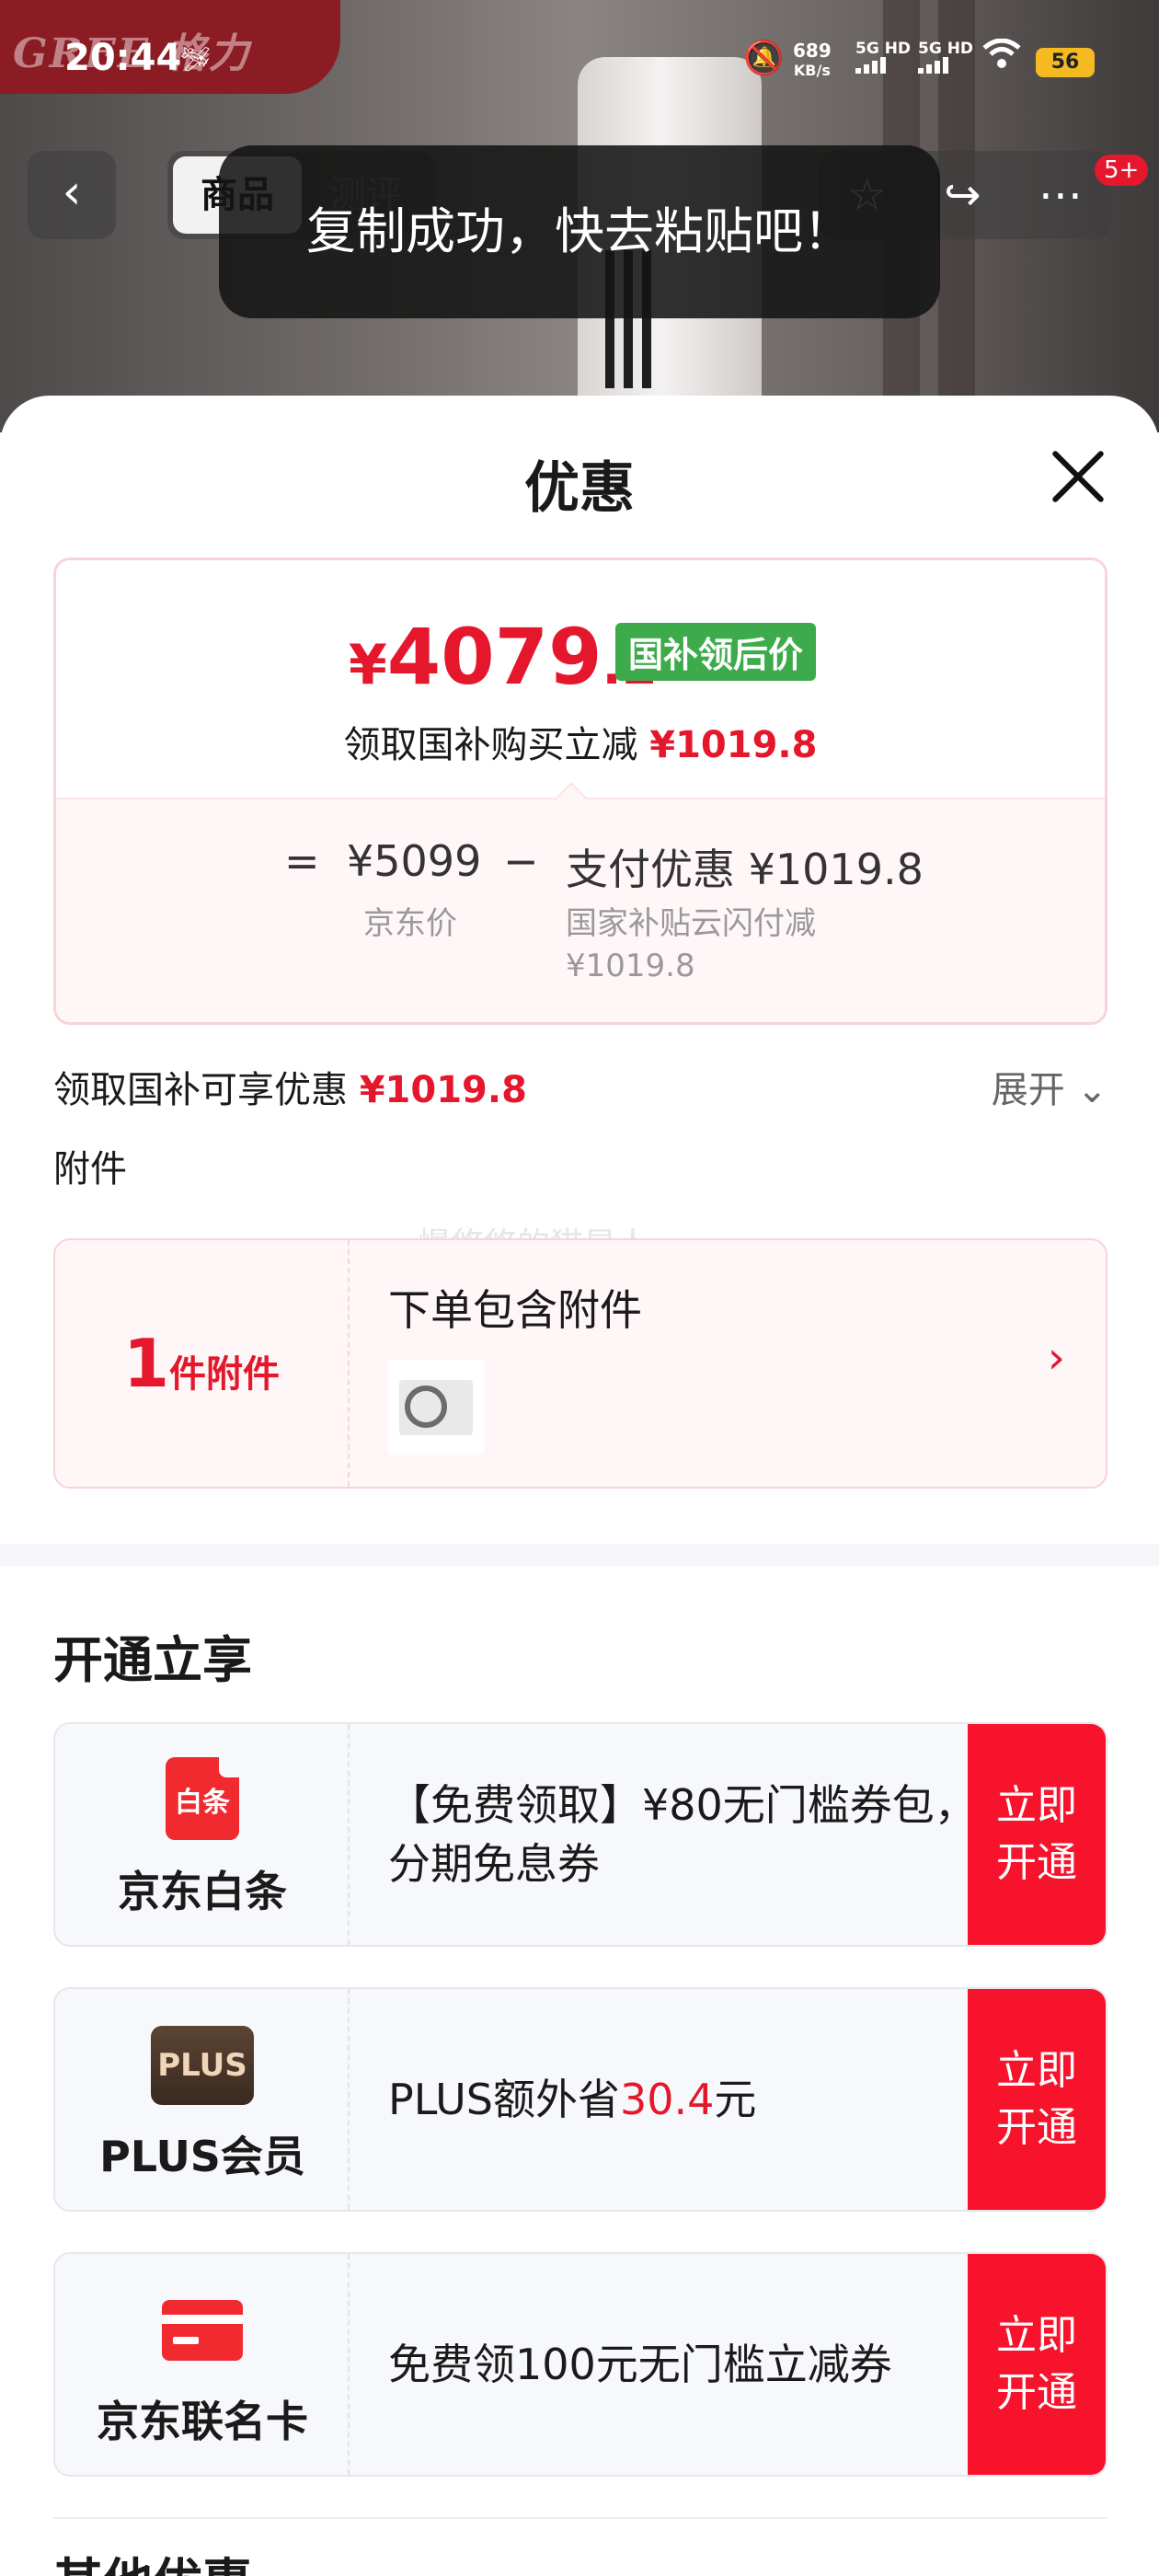 The width and height of the screenshot is (1159, 2576). What do you see at coordinates (202, 2421) in the screenshot?
I see `offer-brand-name: 京东联名卡` at bounding box center [202, 2421].